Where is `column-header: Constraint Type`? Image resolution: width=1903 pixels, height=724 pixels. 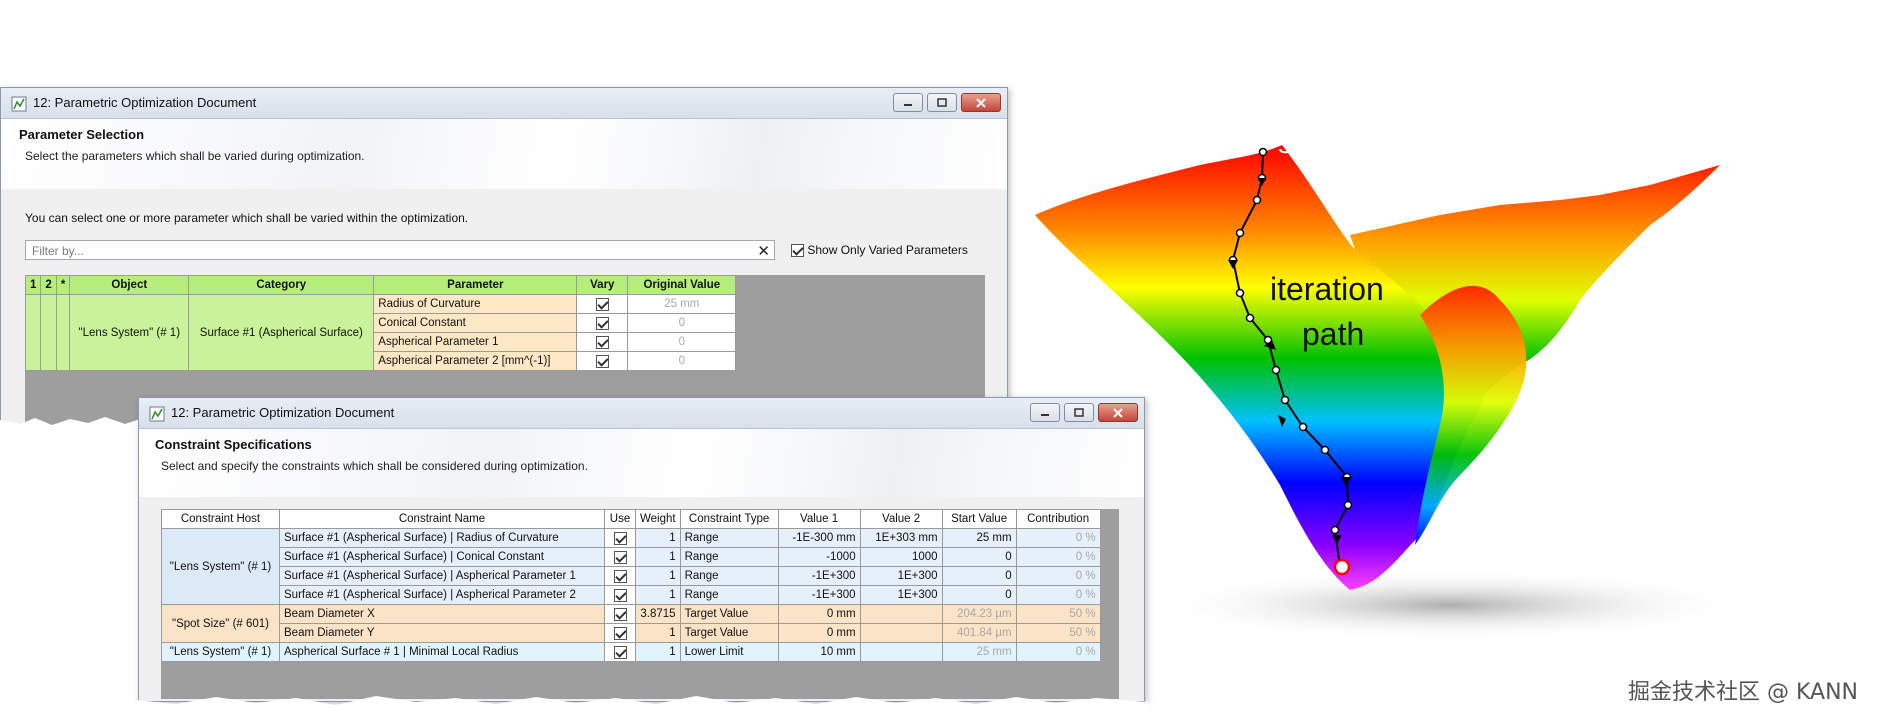
column-header: Constraint Type is located at coordinates (729, 519).